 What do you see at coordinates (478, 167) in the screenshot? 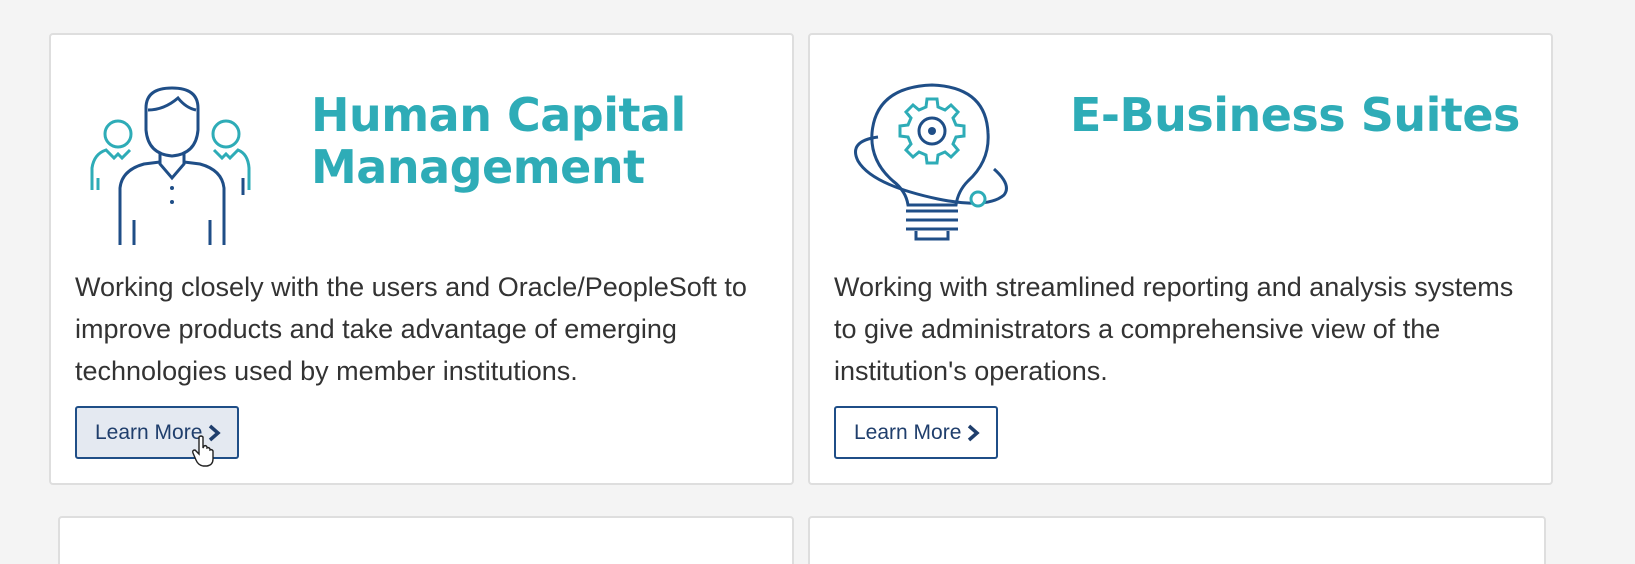
I see `card-title-line: Management` at bounding box center [478, 167].